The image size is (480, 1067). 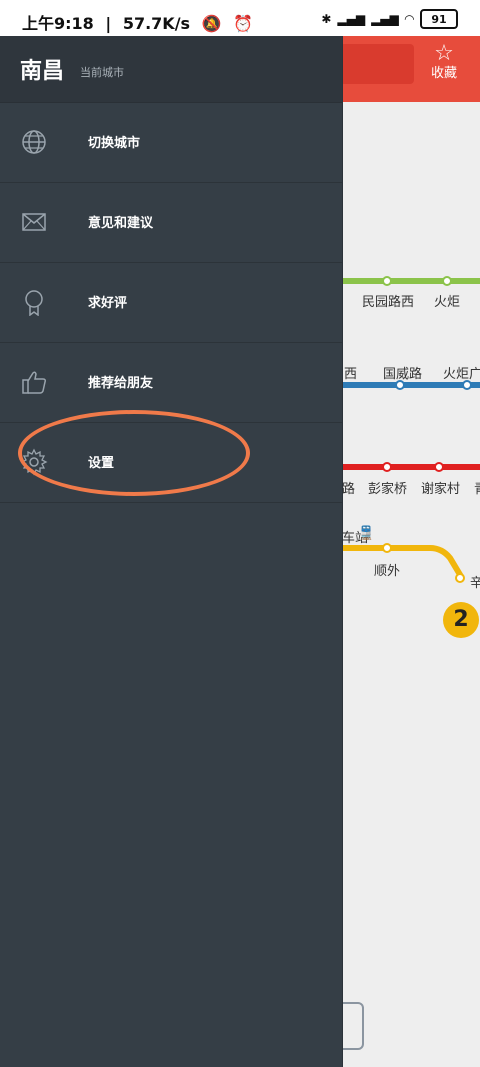 I want to click on status-speed: 57.7K/s, so click(x=156, y=23).